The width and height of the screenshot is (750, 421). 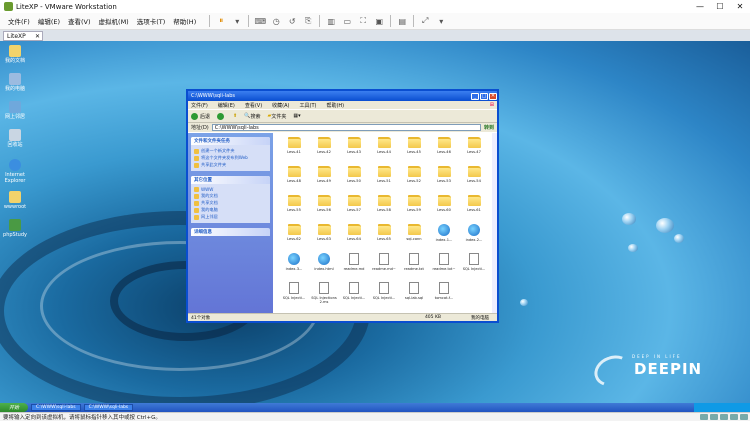 I want to click on file-item: Less-41, so click(x=294, y=151).